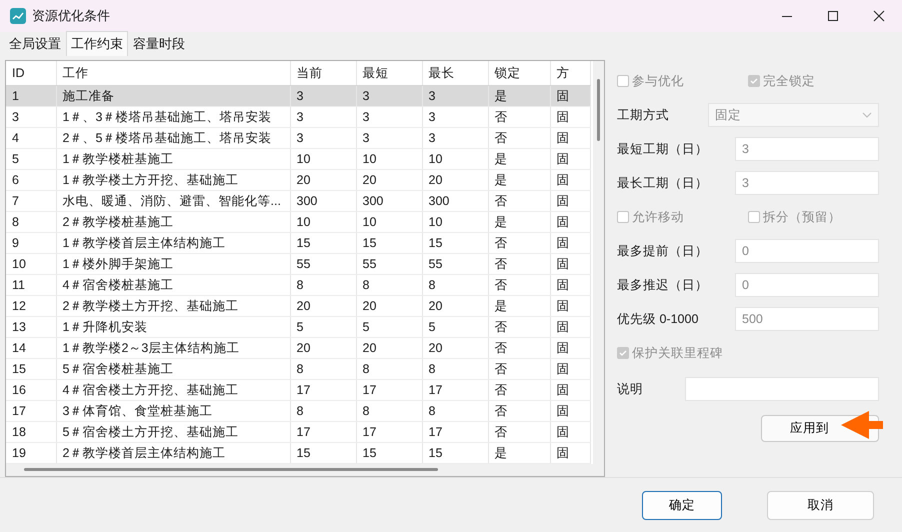 The width and height of the screenshot is (902, 532). I want to click on window-title: 资源优化条件, so click(71, 16).